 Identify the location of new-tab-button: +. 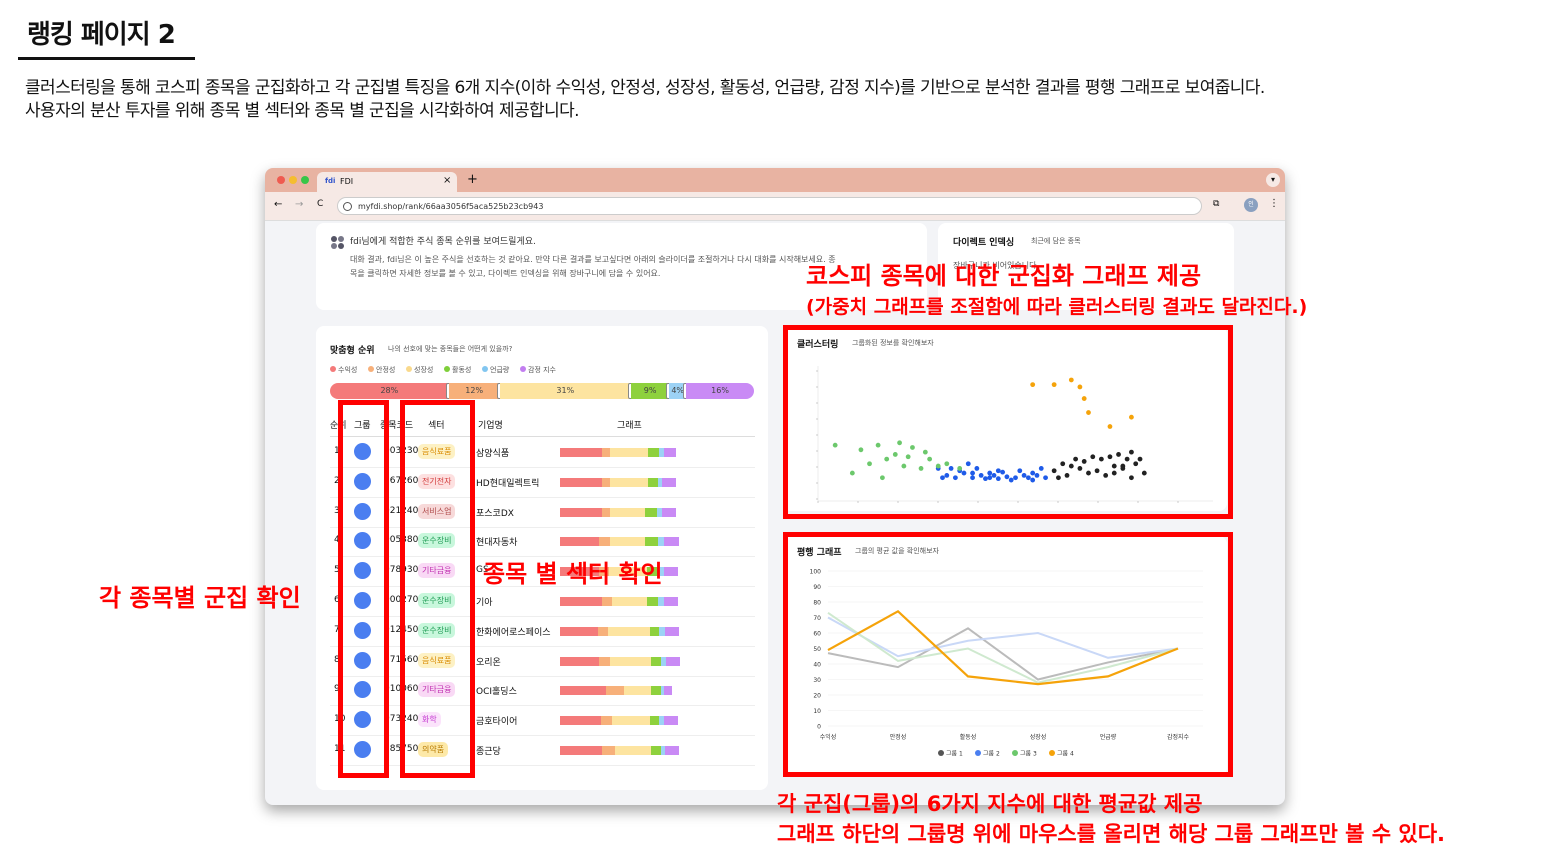
(472, 179).